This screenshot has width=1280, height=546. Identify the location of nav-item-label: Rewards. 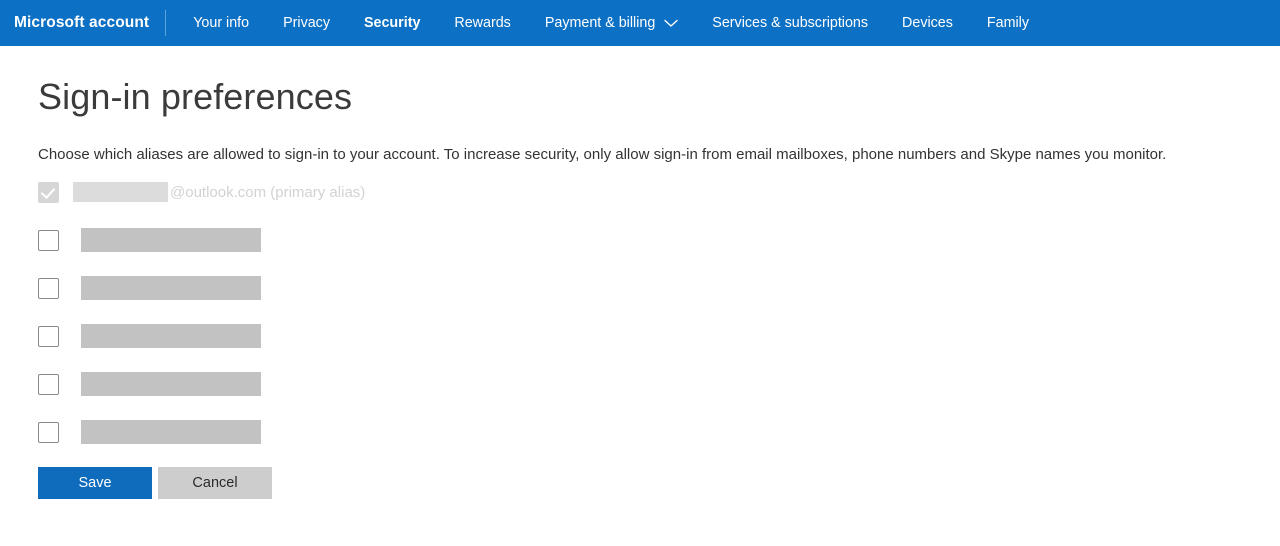
(482, 23).